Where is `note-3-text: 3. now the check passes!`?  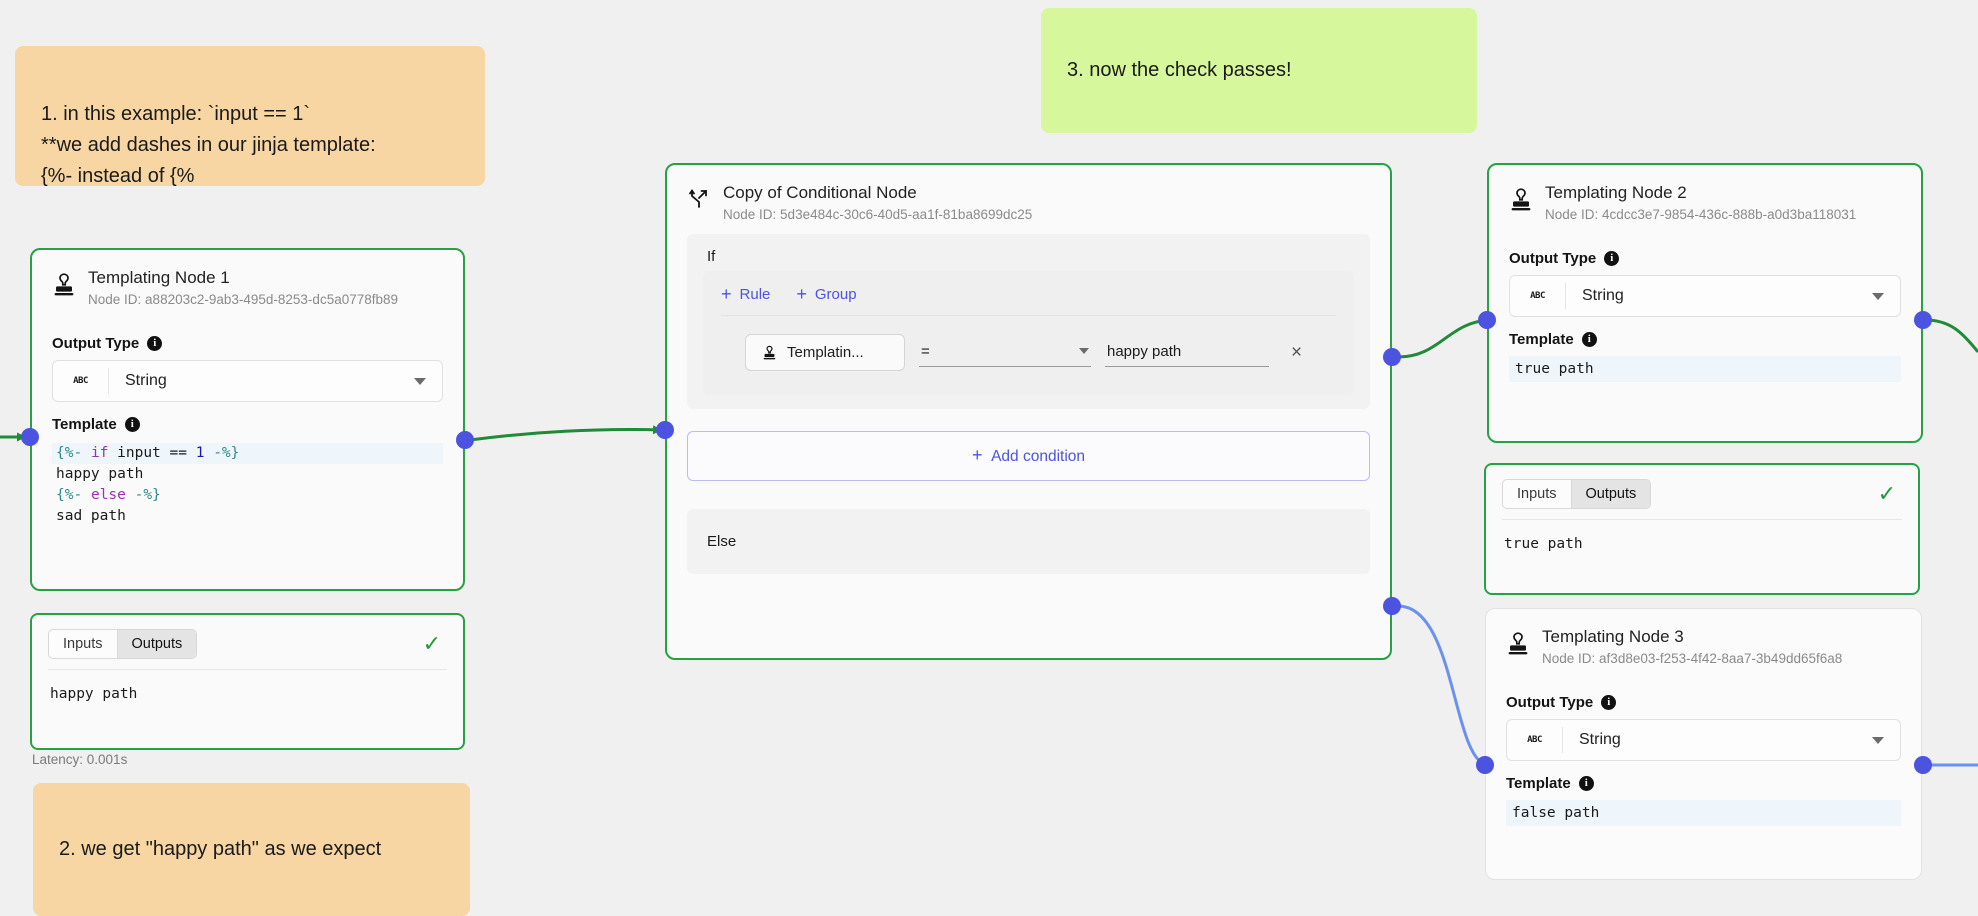 note-3-text: 3. now the check passes! is located at coordinates (1179, 70).